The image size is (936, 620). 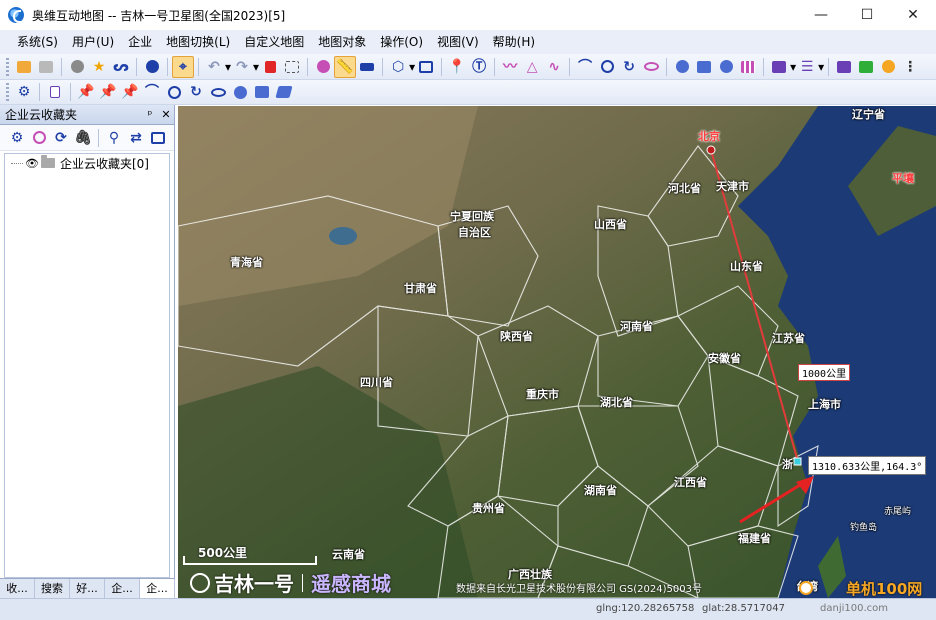 I want to click on select-box-icon, so click(x=292, y=67).